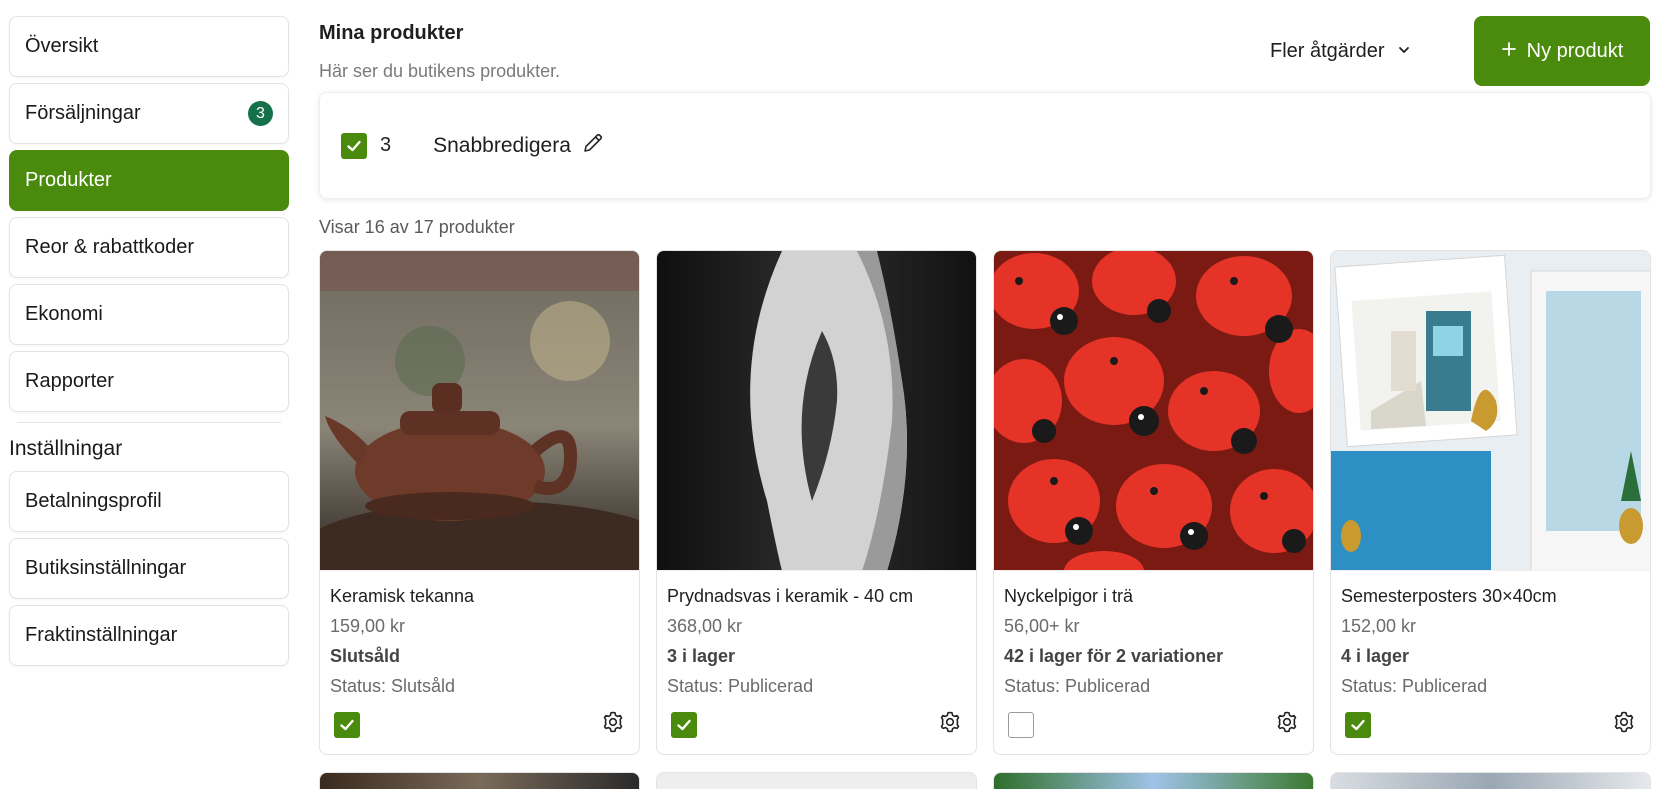 The height and width of the screenshot is (789, 1666). What do you see at coordinates (393, 686) in the screenshot?
I see `product-status: Status: Slutsåld` at bounding box center [393, 686].